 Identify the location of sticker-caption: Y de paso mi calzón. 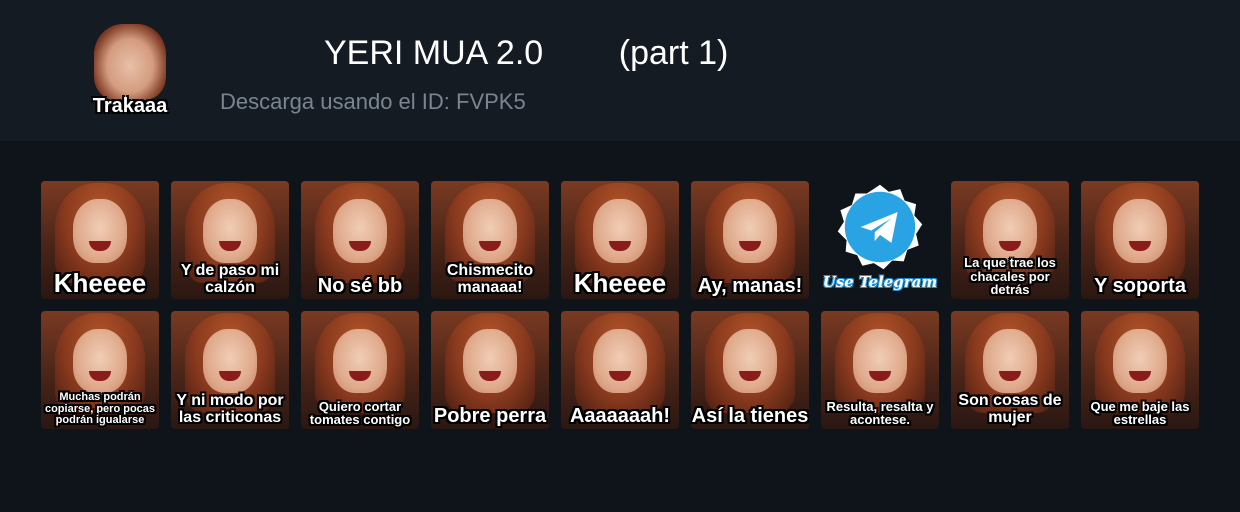
(230, 279).